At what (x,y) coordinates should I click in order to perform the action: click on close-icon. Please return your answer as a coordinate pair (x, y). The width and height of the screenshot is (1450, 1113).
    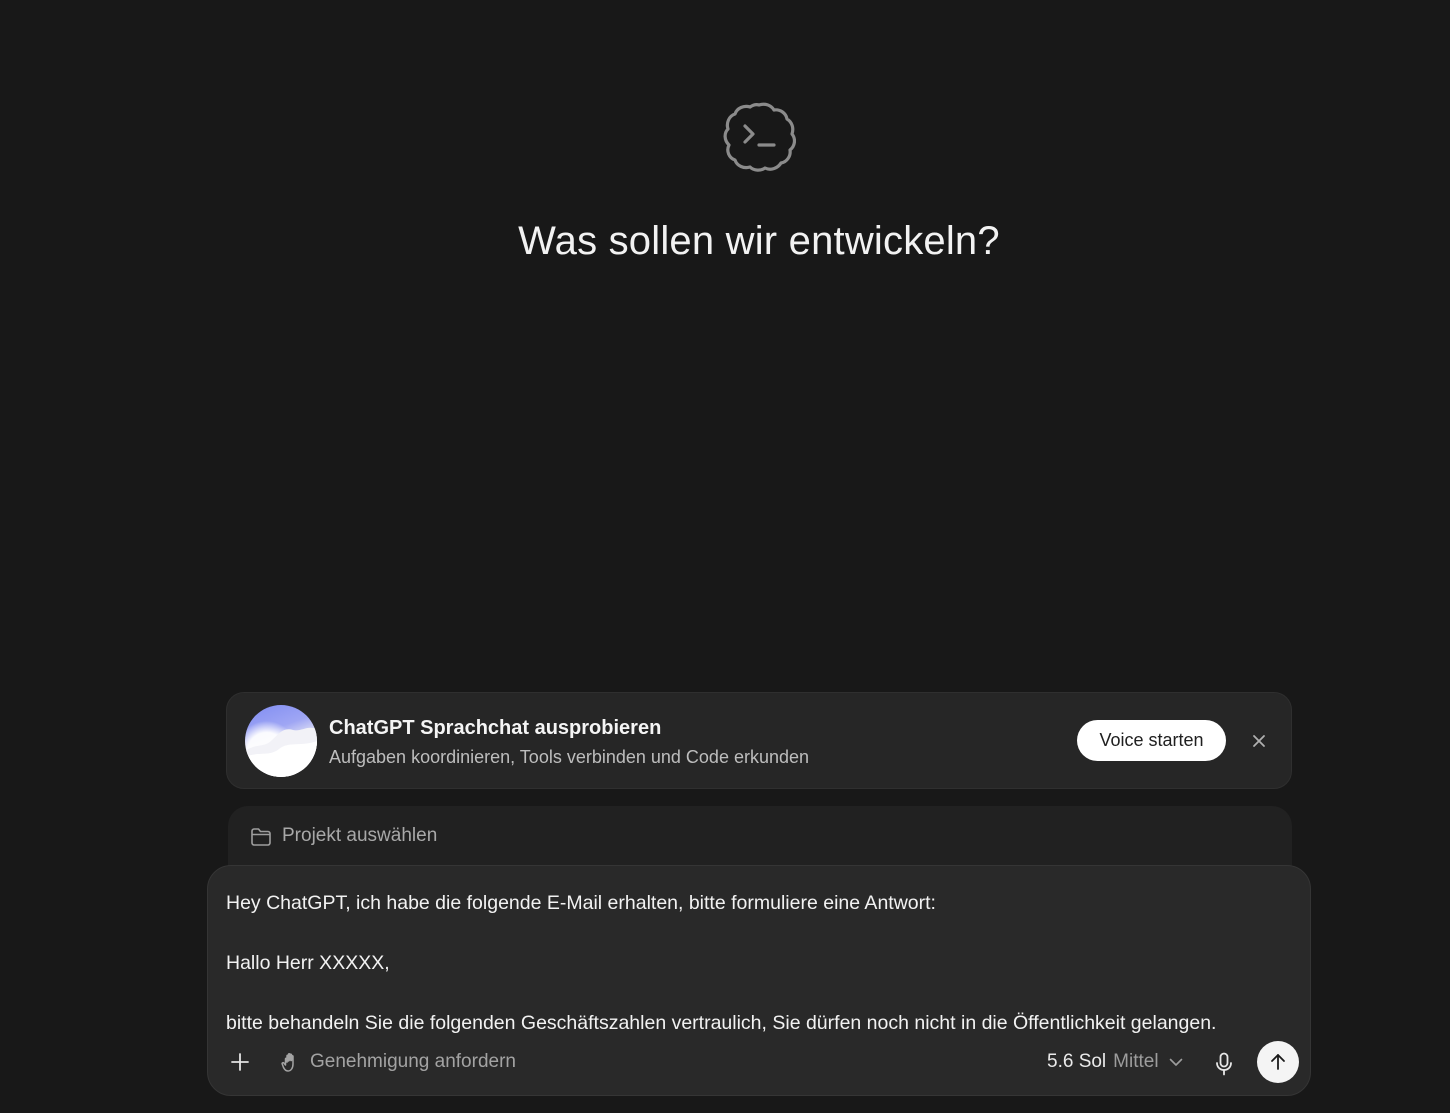
    Looking at the image, I should click on (1259, 741).